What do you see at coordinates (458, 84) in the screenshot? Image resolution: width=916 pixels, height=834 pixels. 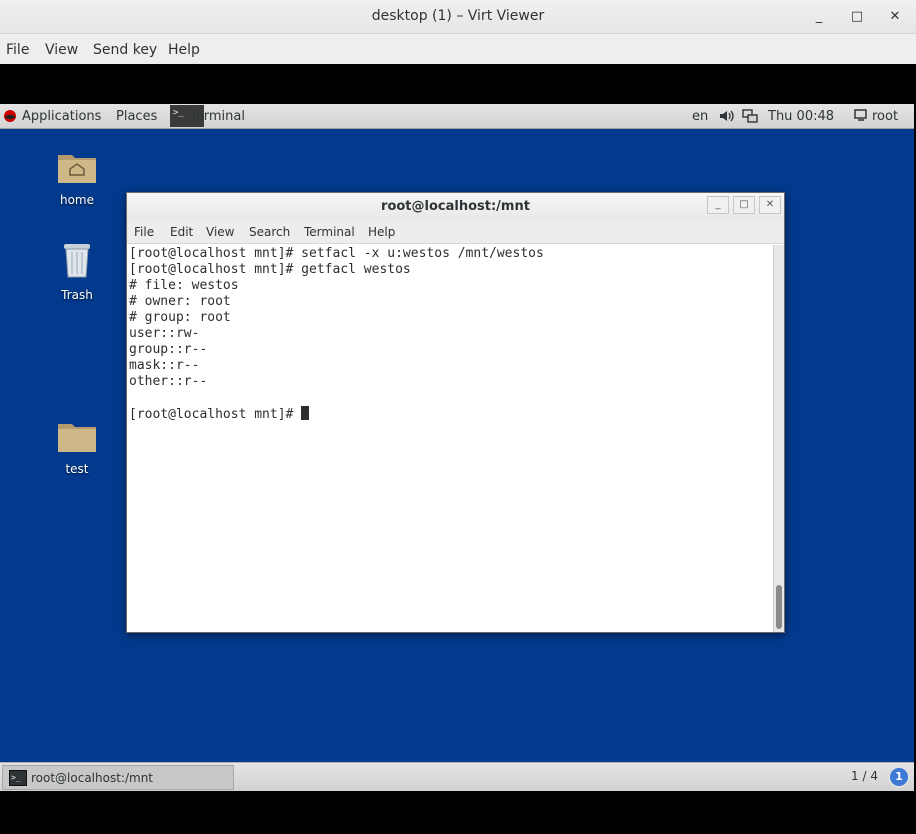 I see `viewer-letterbox-top` at bounding box center [458, 84].